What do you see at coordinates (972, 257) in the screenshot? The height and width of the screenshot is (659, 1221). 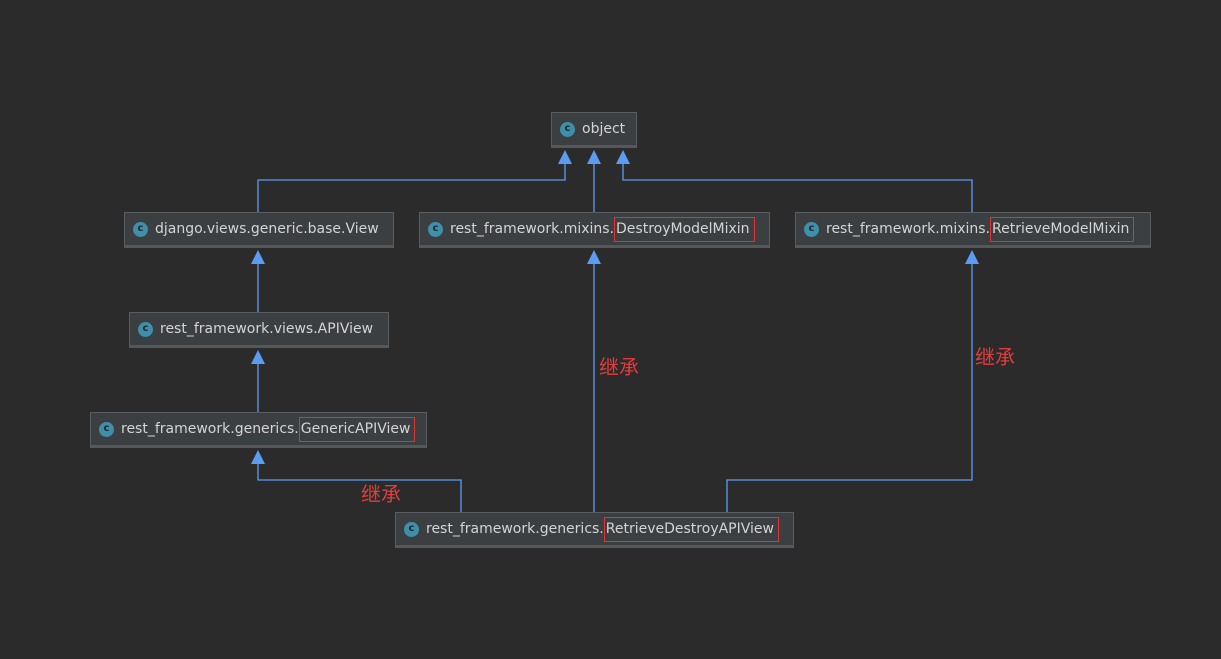 I see `arrowhead-retrieve` at bounding box center [972, 257].